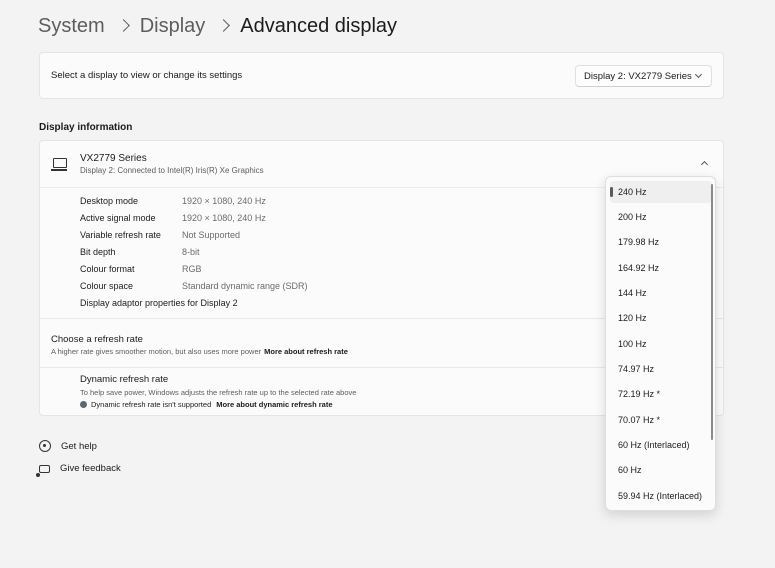 Image resolution: width=775 pixels, height=568 pixels. I want to click on refresh-rate-option: 164.92 Hz, so click(661, 268).